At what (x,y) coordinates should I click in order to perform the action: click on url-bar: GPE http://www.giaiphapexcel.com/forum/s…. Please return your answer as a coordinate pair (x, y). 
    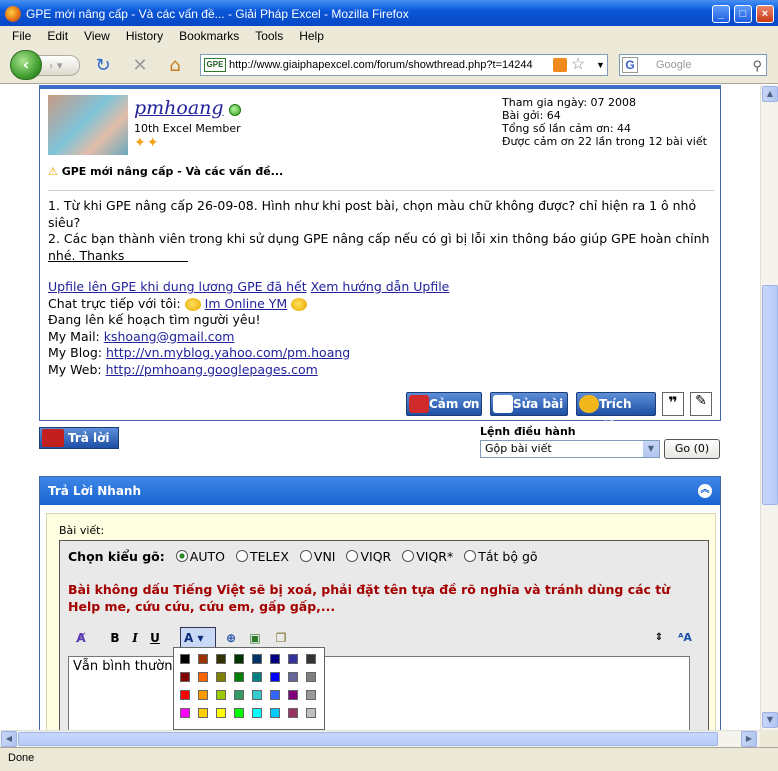
    Looking at the image, I should click on (404, 65).